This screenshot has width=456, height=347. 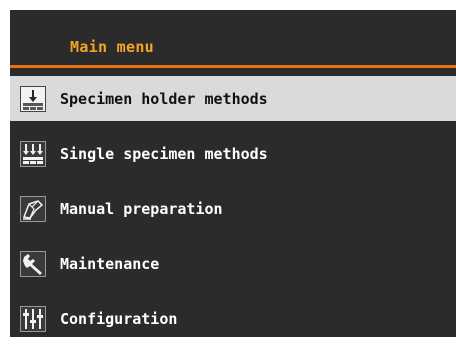 What do you see at coordinates (33, 208) in the screenshot?
I see `manual-preparation-icon` at bounding box center [33, 208].